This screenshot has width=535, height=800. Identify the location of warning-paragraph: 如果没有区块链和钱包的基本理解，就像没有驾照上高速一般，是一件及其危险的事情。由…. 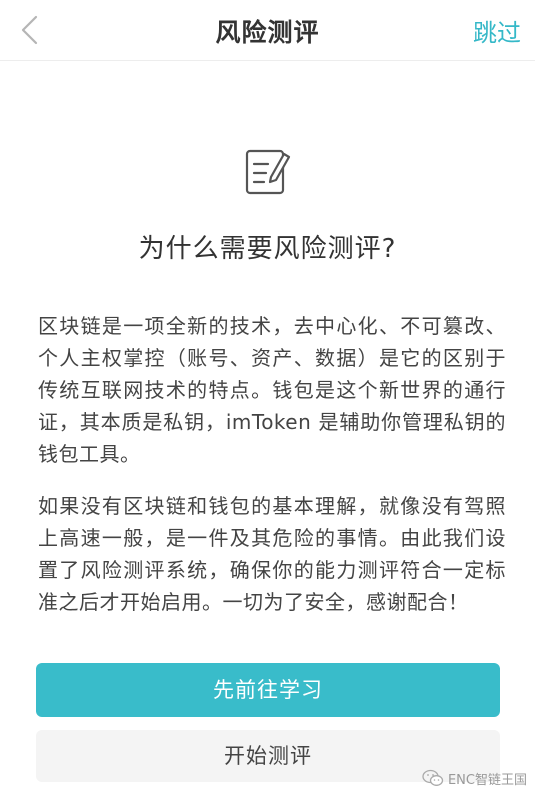
(272, 554).